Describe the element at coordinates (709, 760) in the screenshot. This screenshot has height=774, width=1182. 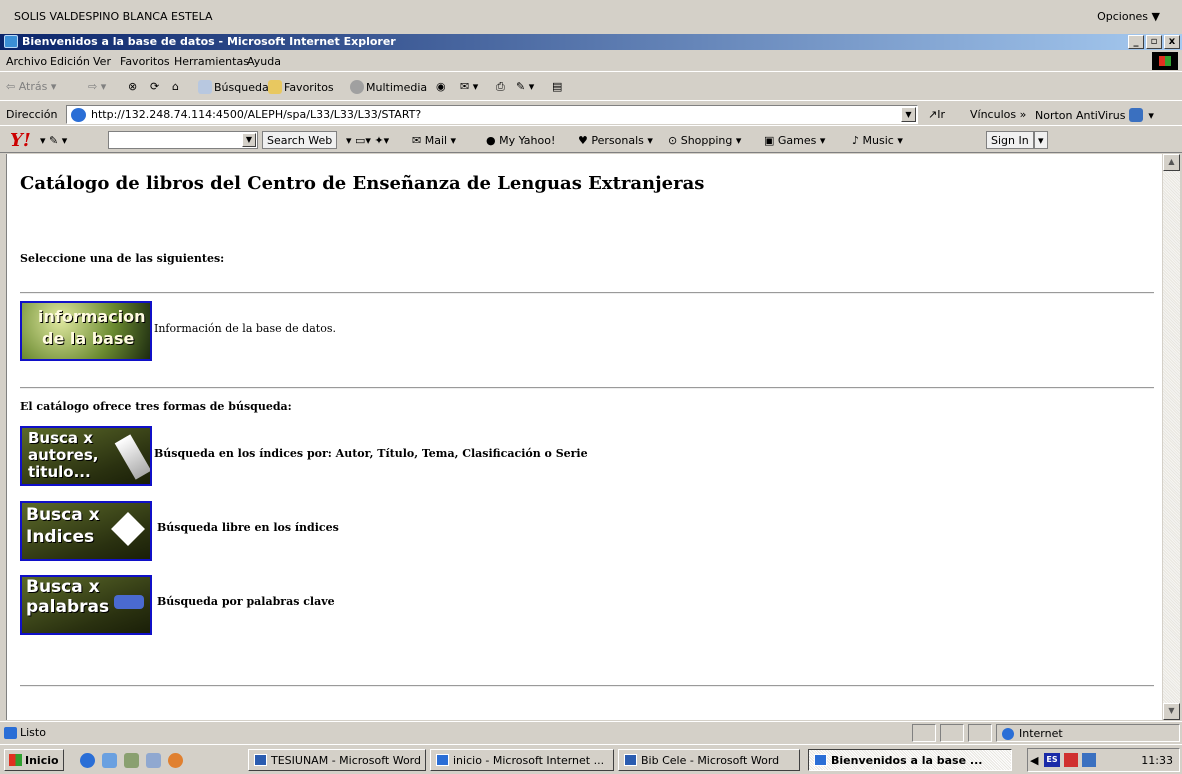
I see `task-bibcele: Bib Cele - Microsoft Word` at that location.